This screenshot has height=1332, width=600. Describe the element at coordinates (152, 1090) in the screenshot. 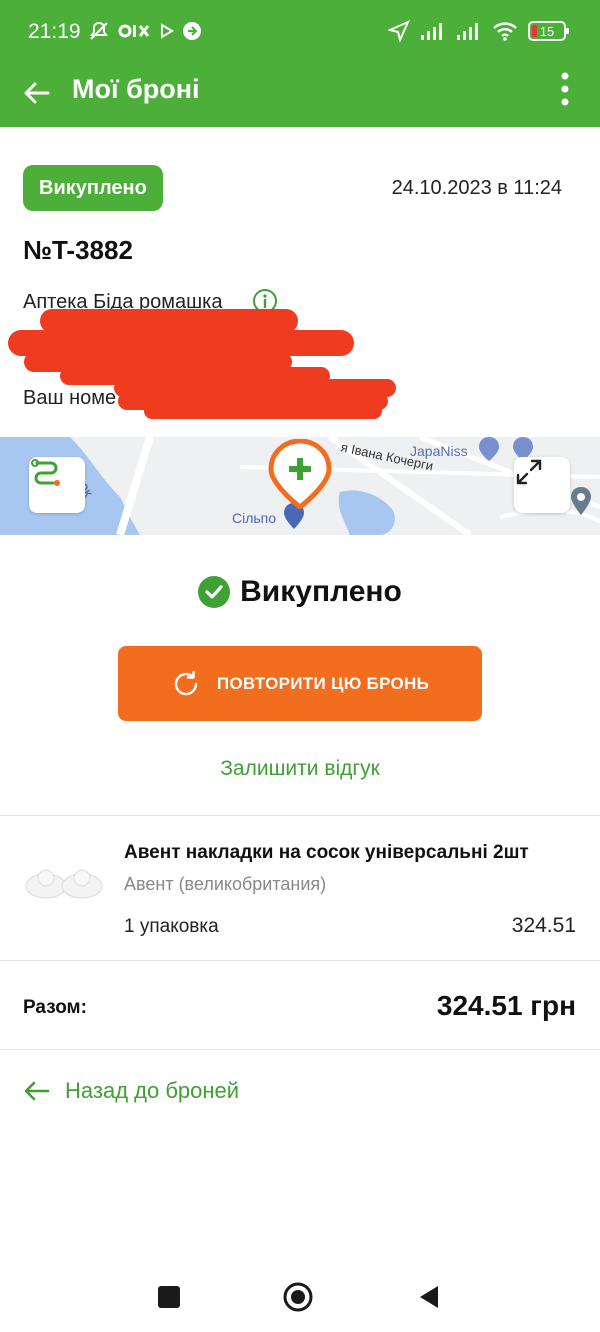

I see `back-to-bookings-label: Назад до броней` at that location.